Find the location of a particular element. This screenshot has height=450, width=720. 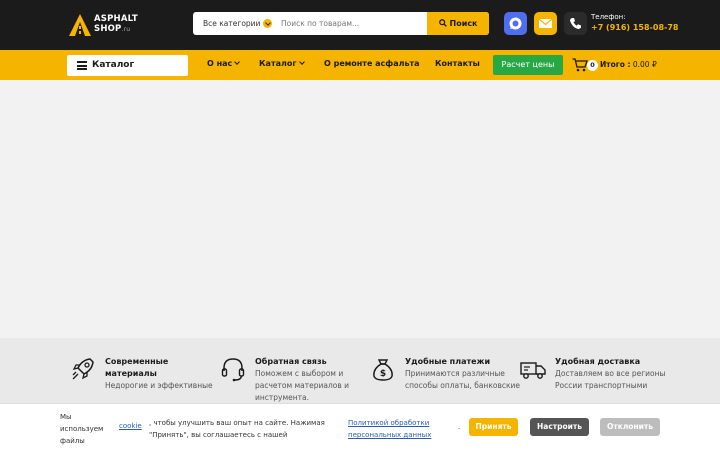

nav-item-label: Каталог is located at coordinates (278, 63).